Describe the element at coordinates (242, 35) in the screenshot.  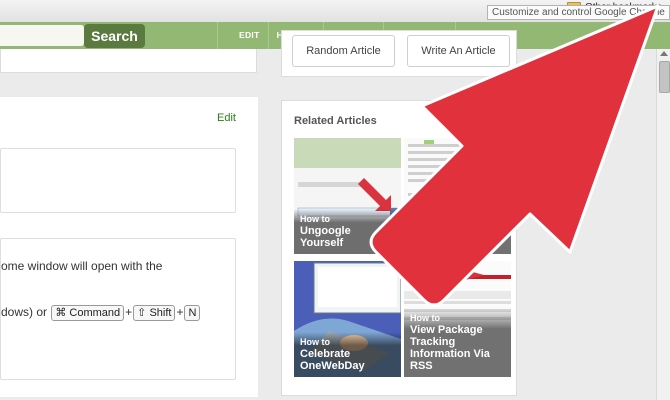
I see `nav-edit: EDIT` at that location.